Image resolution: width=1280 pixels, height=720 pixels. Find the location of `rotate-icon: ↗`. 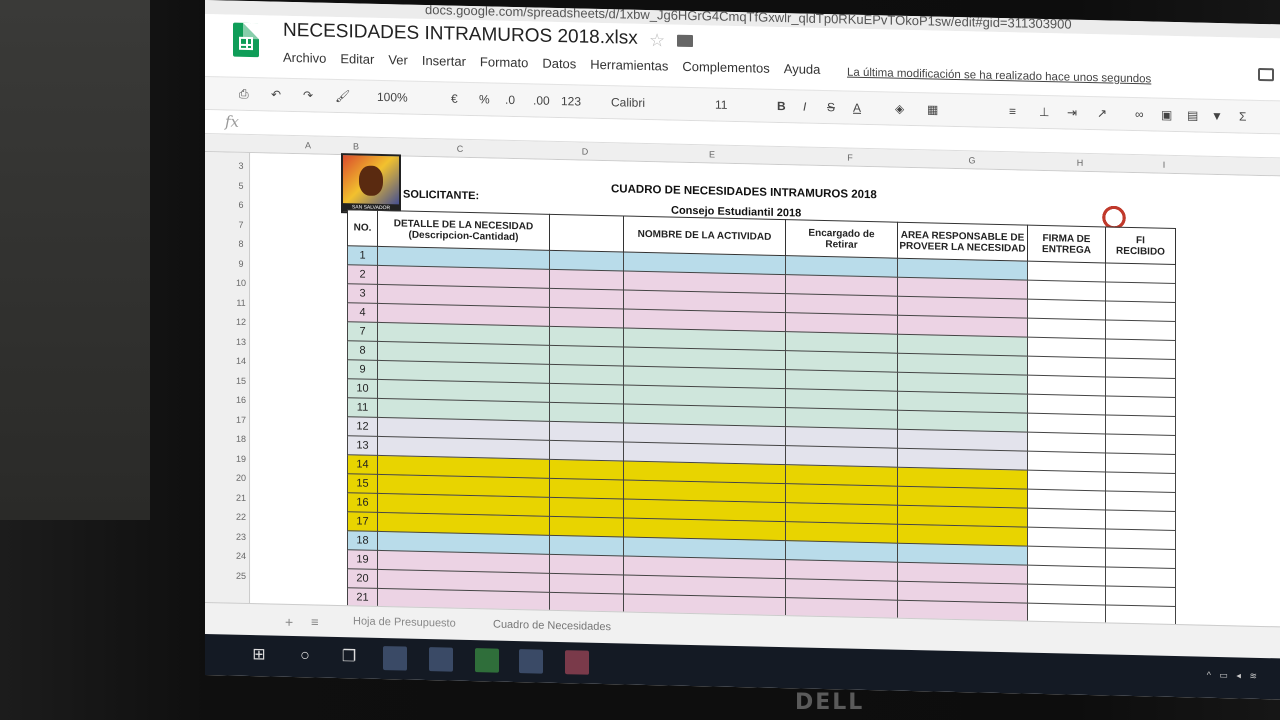

rotate-icon: ↗ is located at coordinates (1102, 113).